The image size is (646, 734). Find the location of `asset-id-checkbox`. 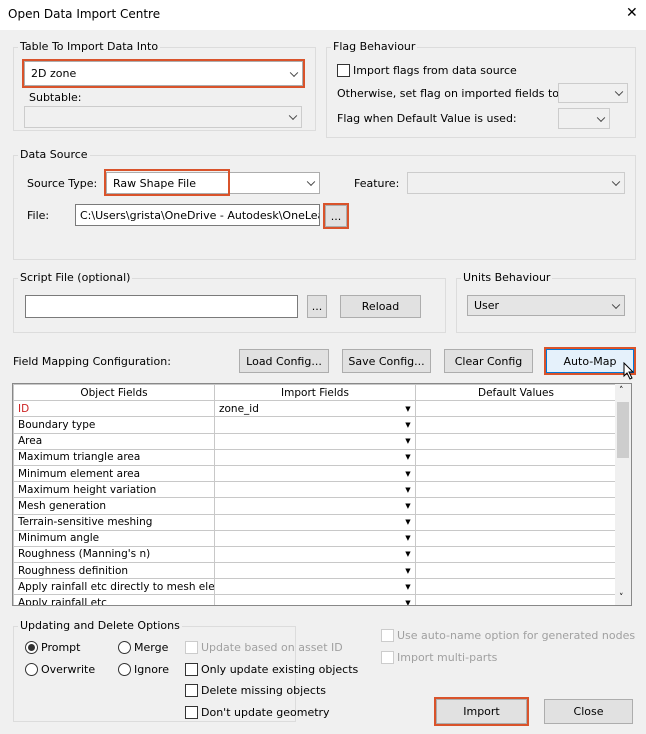

asset-id-checkbox is located at coordinates (191, 647).